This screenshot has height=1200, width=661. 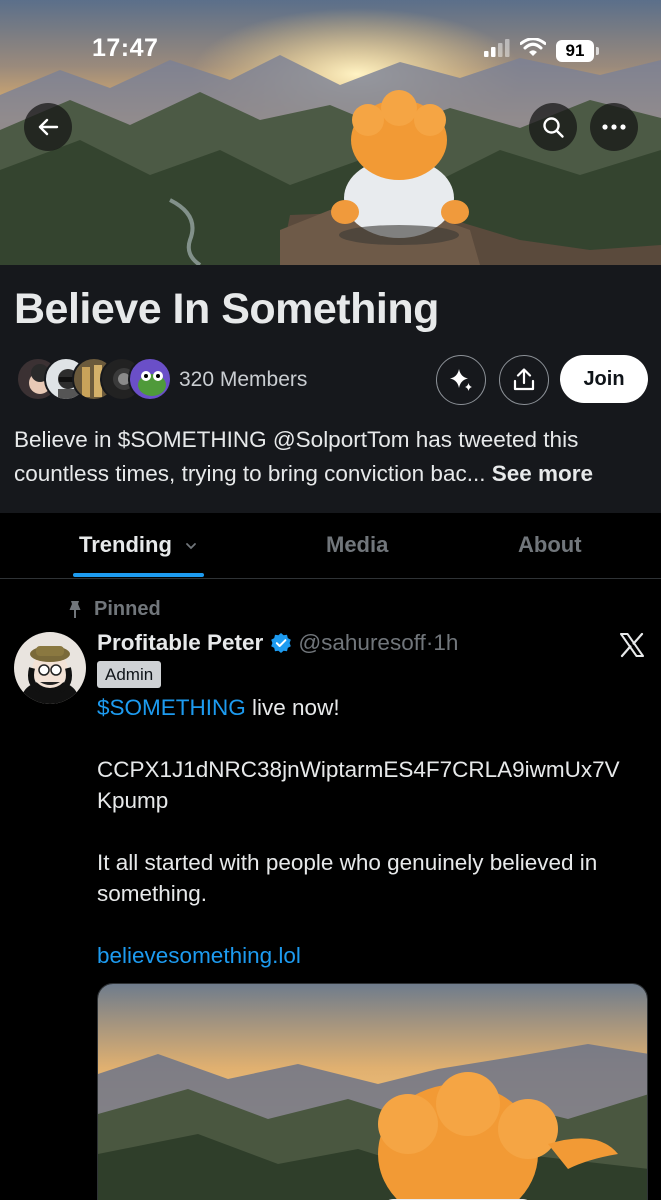 I want to click on search-icon, so click(x=553, y=127).